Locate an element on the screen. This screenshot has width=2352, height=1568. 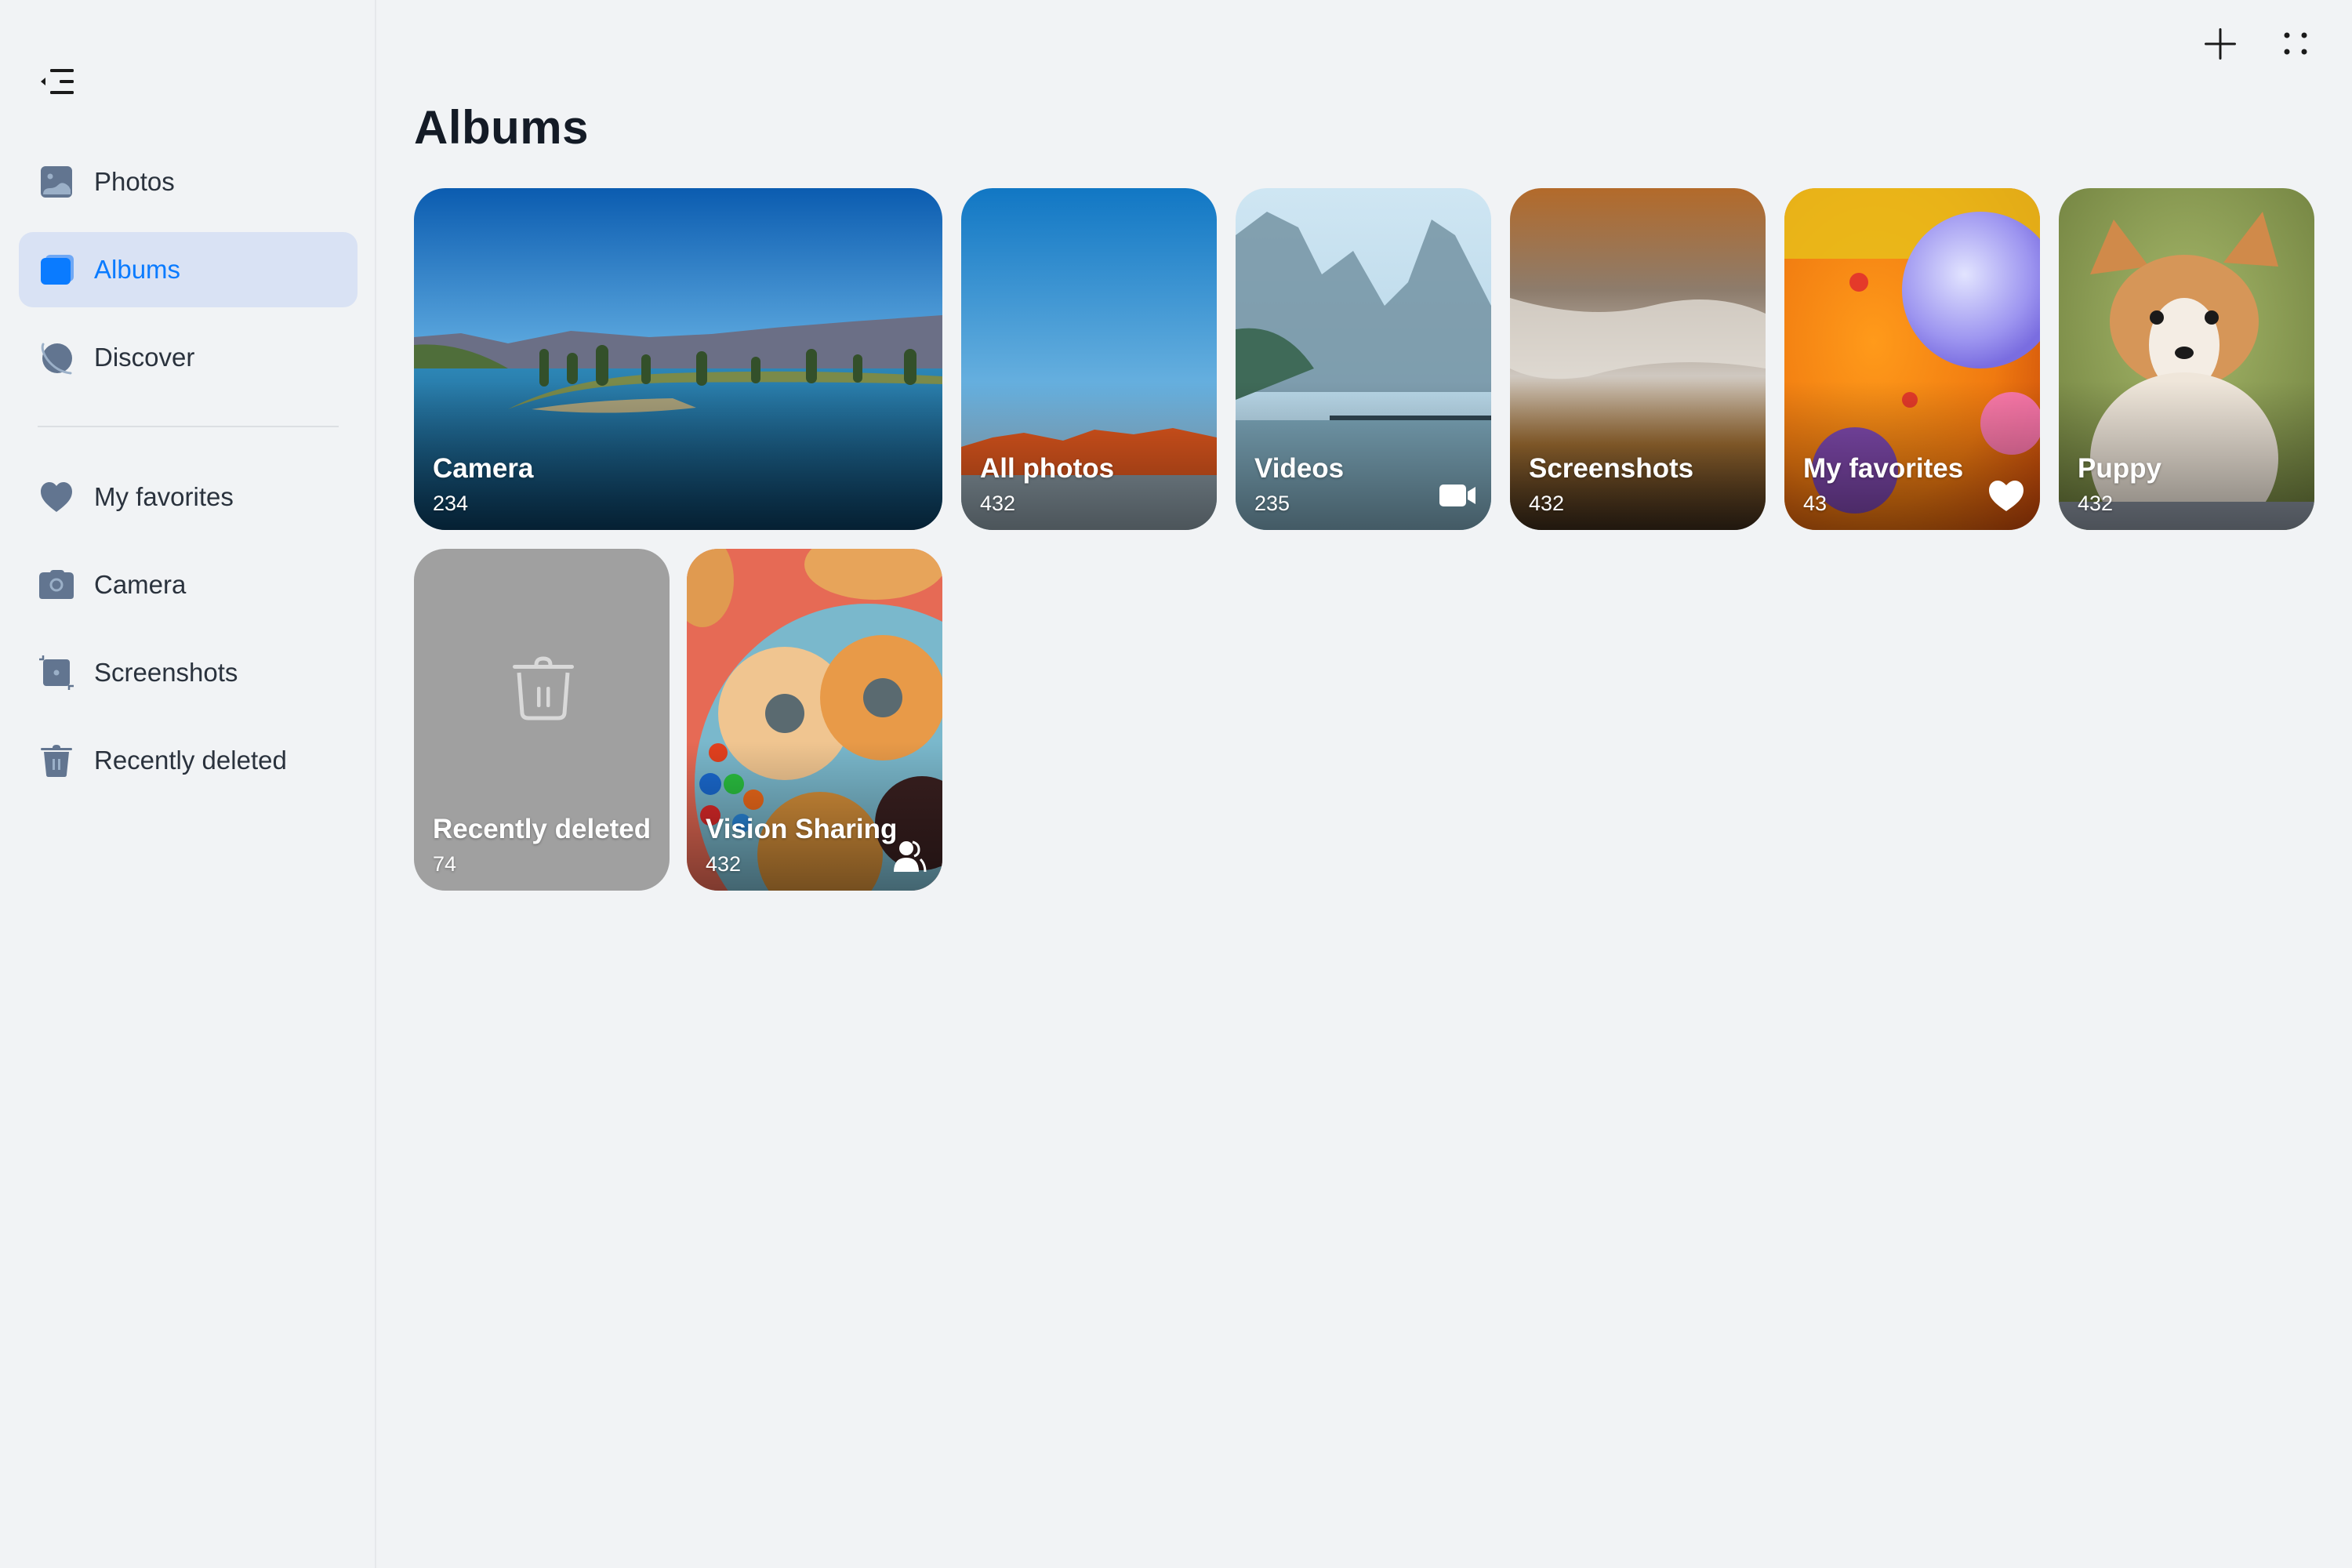
album-count: 74 is located at coordinates (445, 864).